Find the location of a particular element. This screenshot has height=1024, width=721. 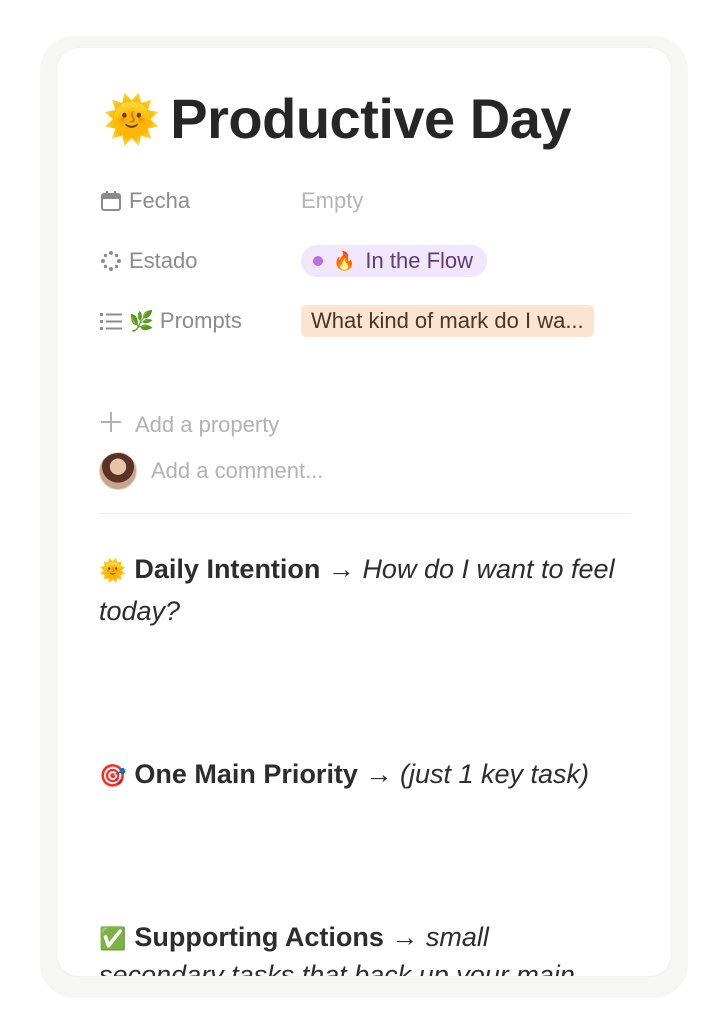

property-label: 🌿 Prompts is located at coordinates (200, 321).